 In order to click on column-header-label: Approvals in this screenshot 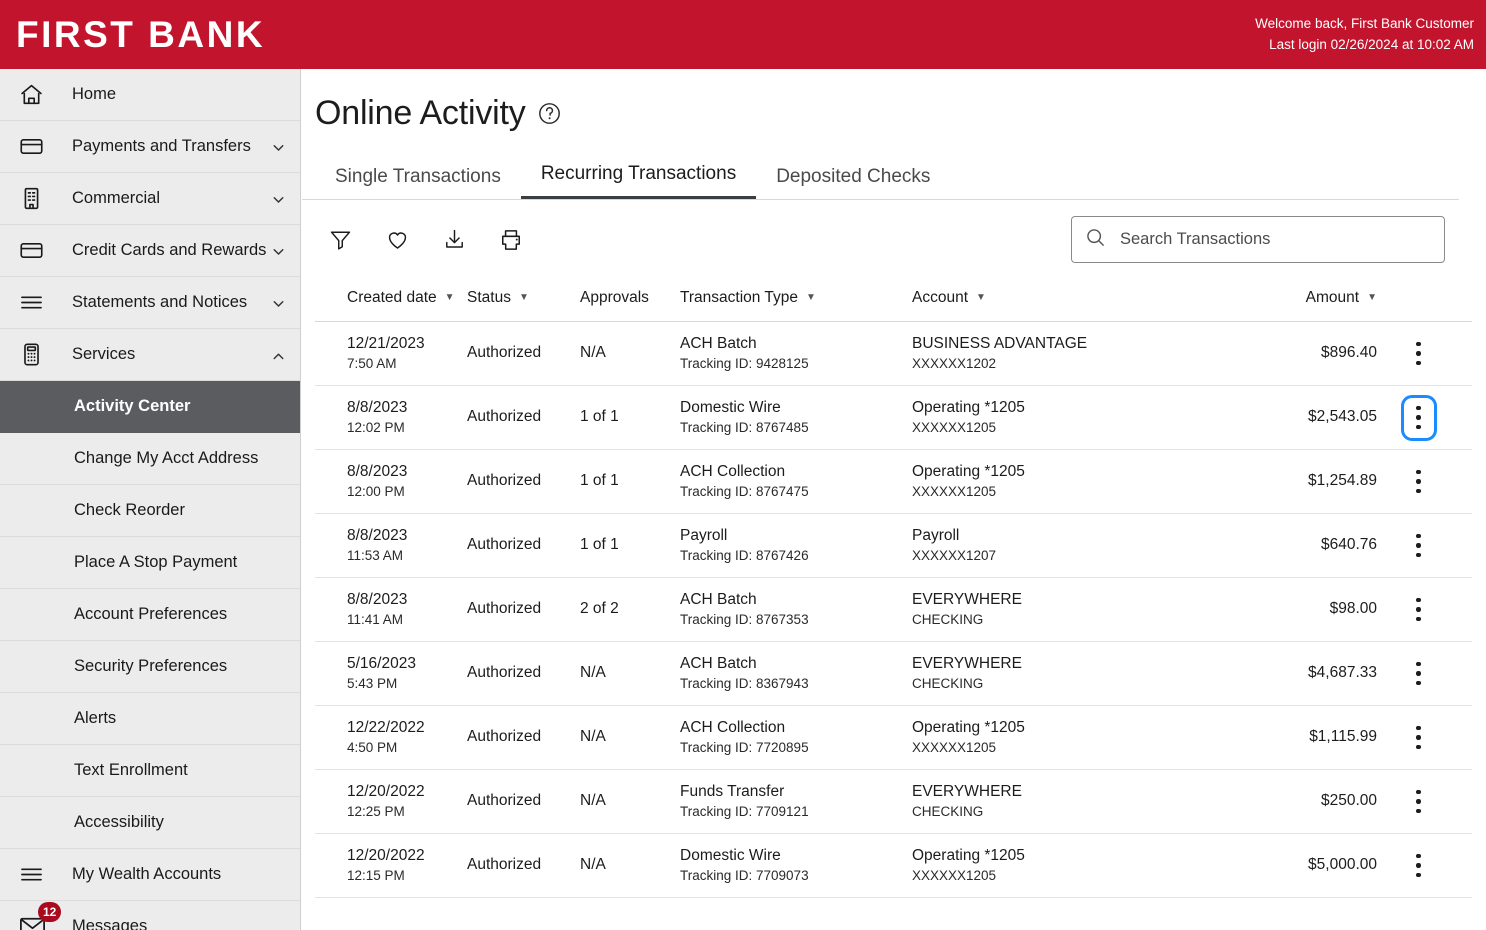, I will do `click(614, 297)`.